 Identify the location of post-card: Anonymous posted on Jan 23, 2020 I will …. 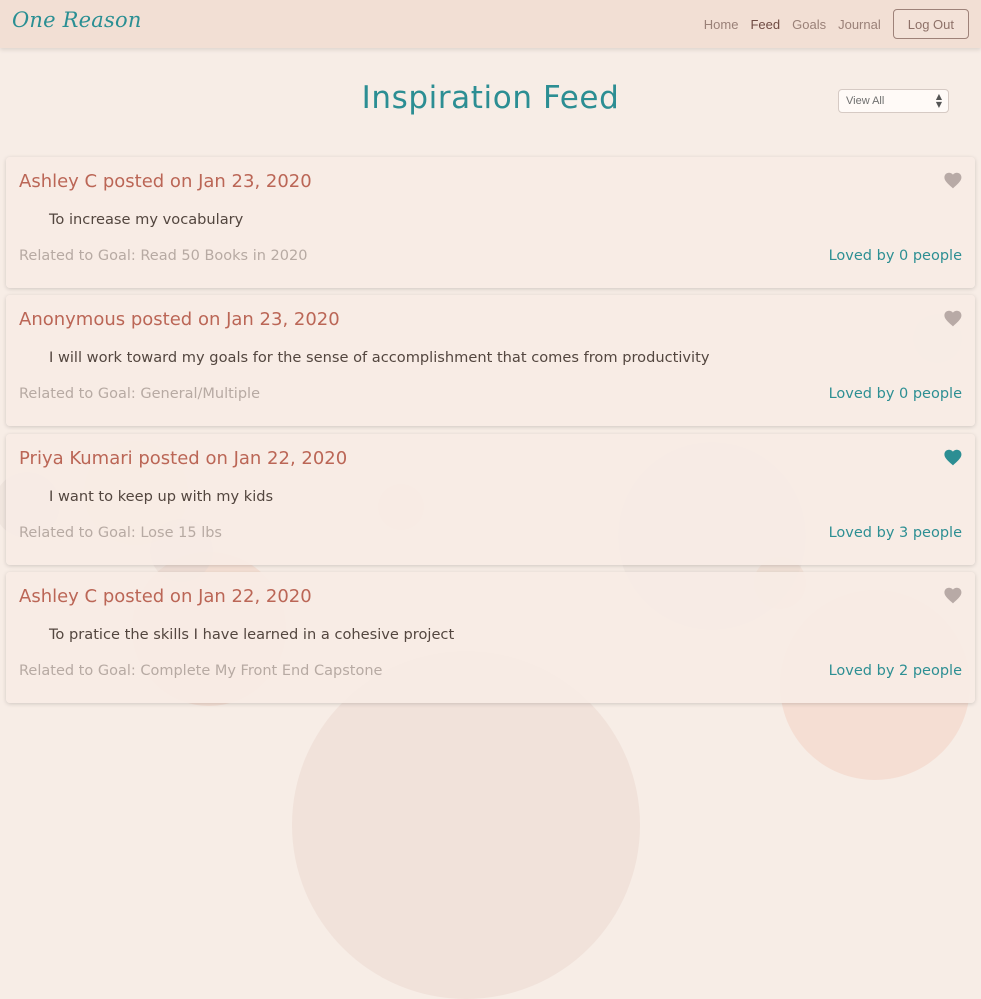
(490, 360).